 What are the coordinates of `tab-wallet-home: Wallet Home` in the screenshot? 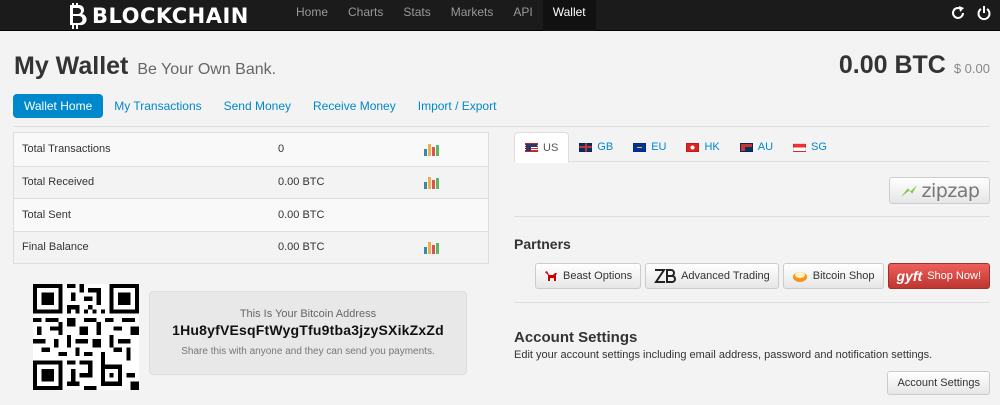 It's located at (58, 106).